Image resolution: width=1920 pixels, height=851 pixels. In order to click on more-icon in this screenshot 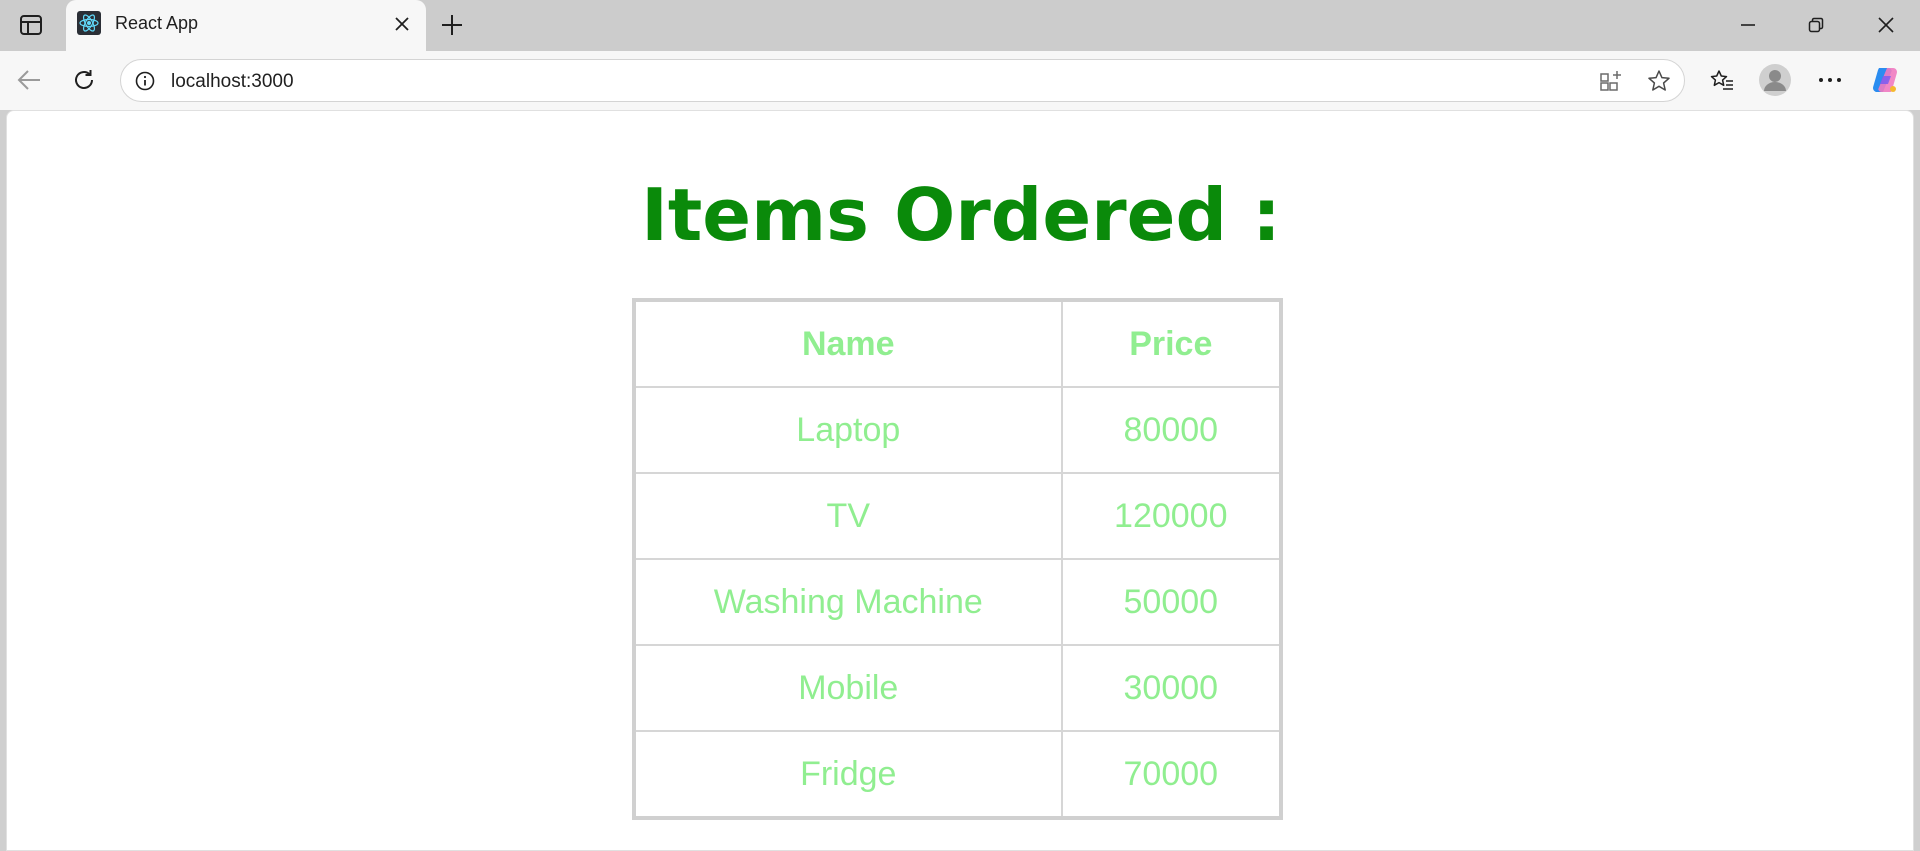, I will do `click(1830, 80)`.